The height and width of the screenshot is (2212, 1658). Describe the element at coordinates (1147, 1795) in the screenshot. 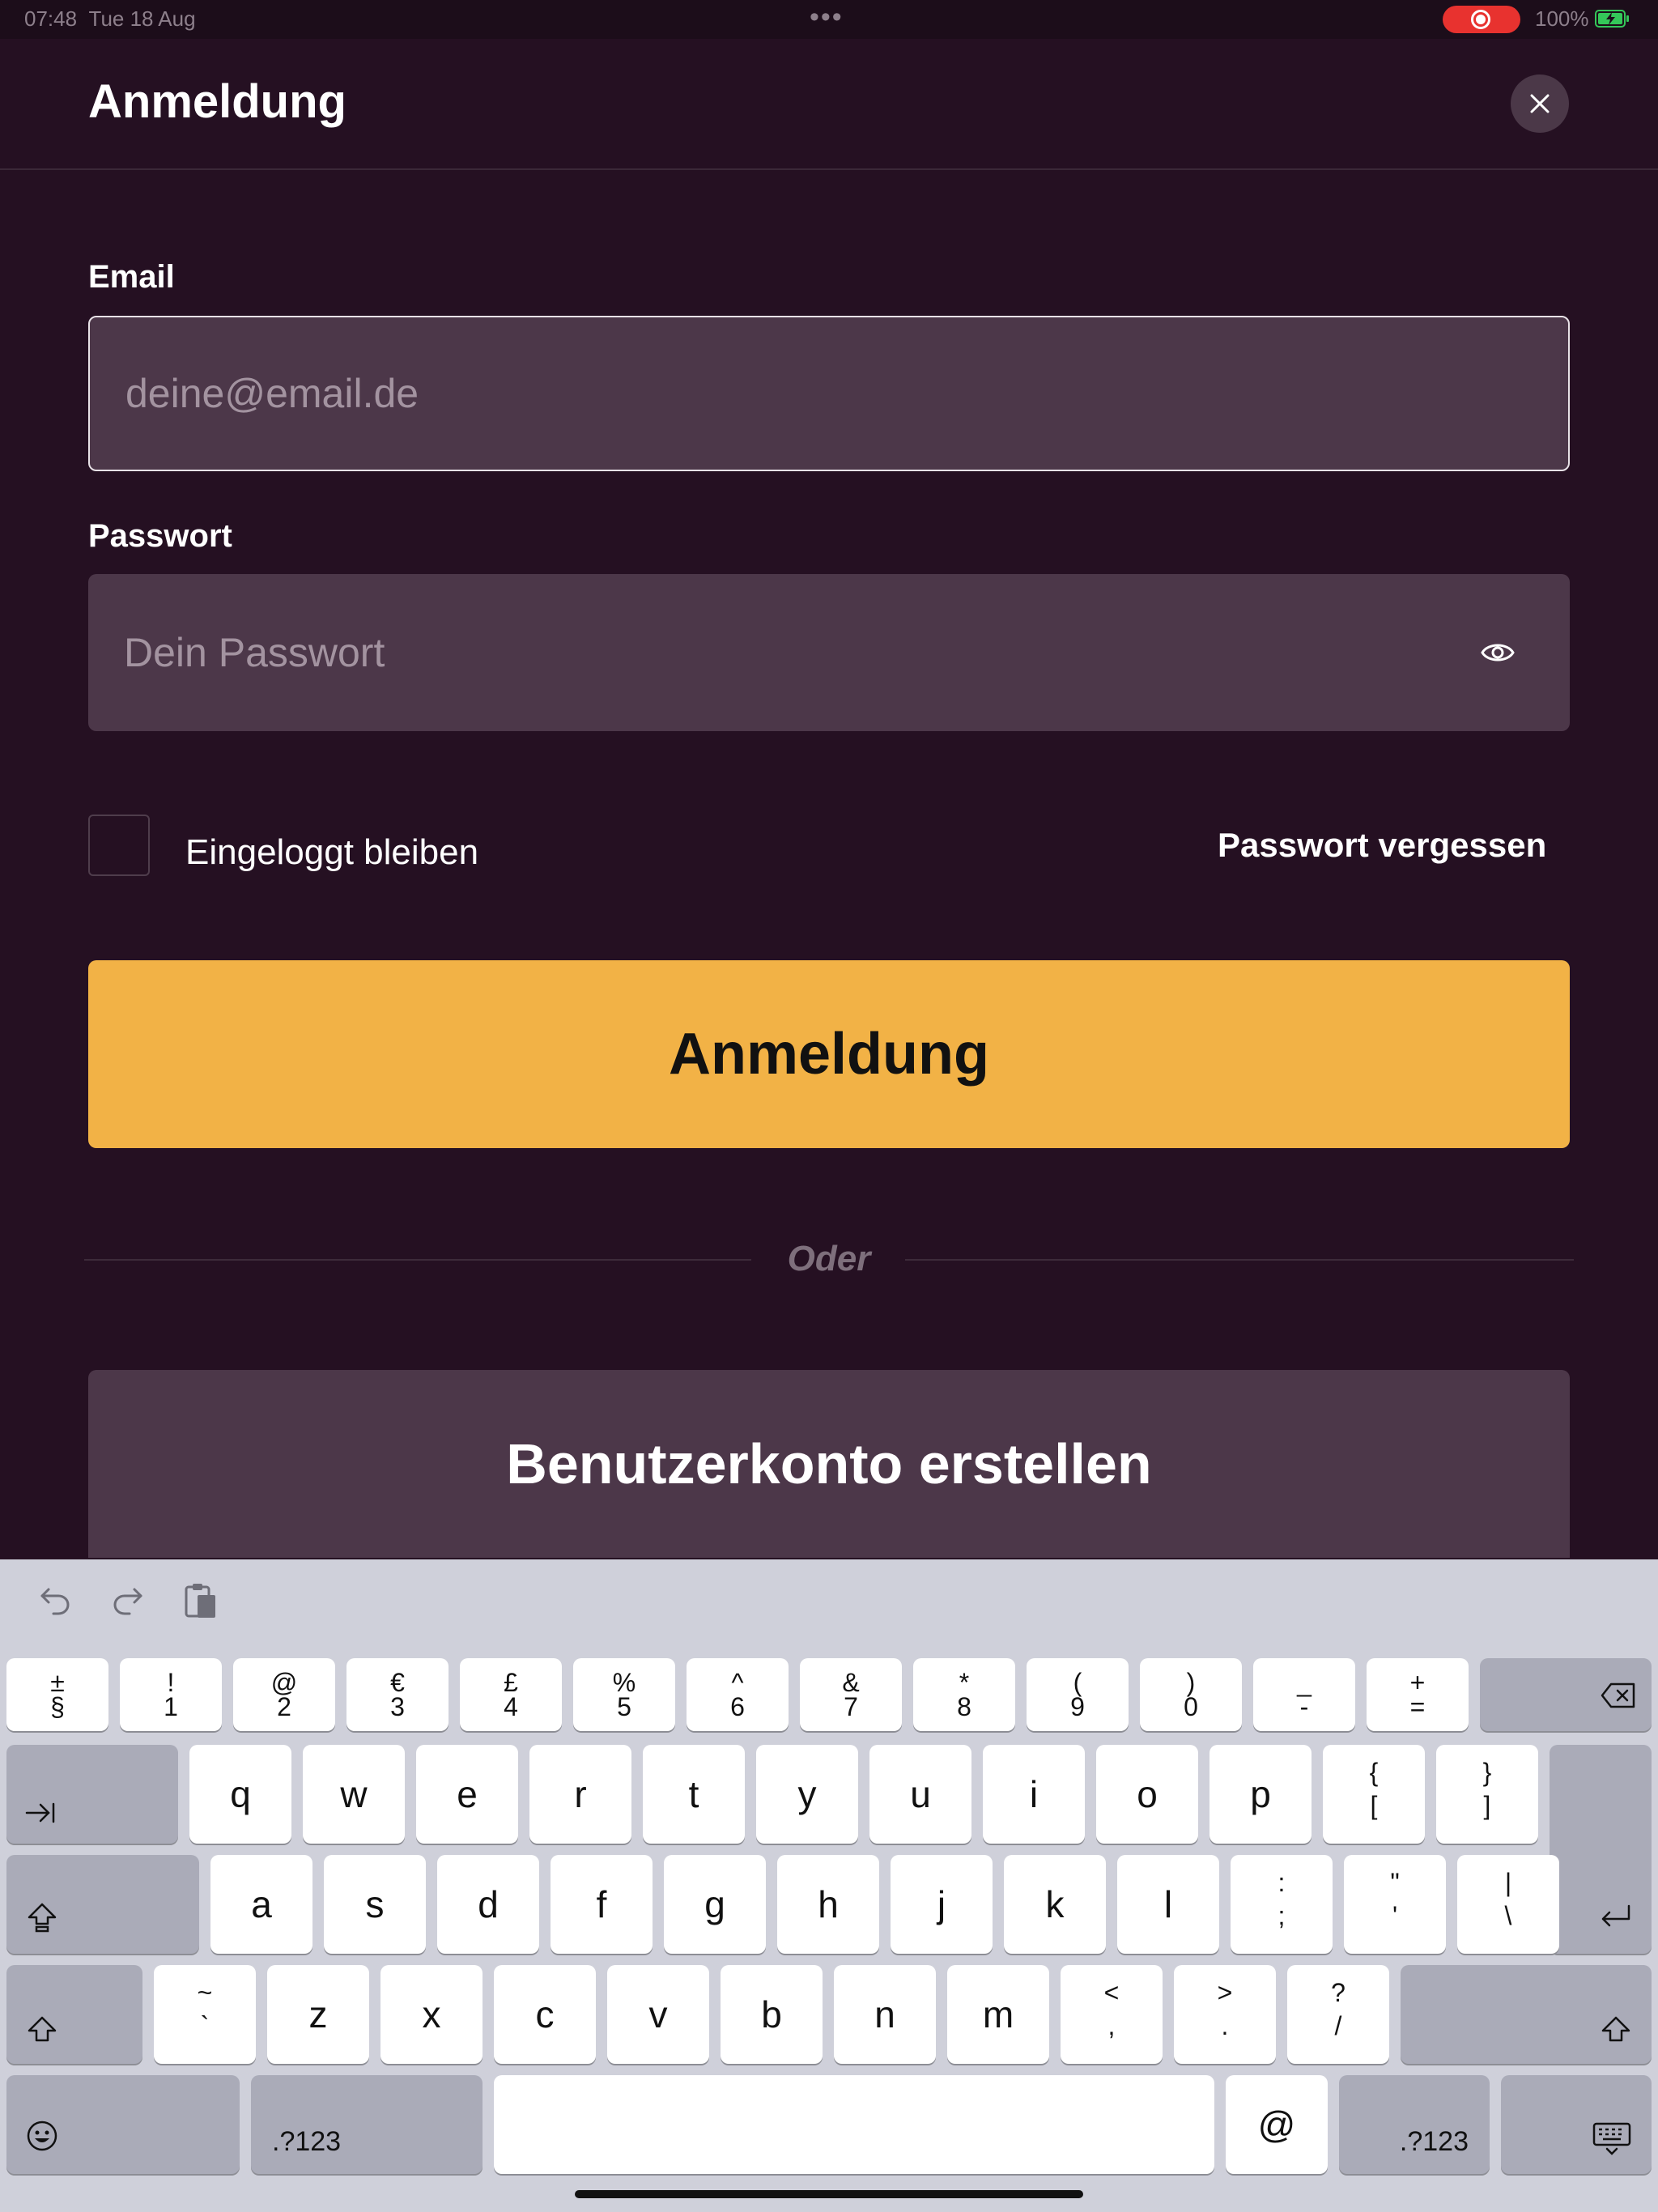

I see `key-o: o` at that location.